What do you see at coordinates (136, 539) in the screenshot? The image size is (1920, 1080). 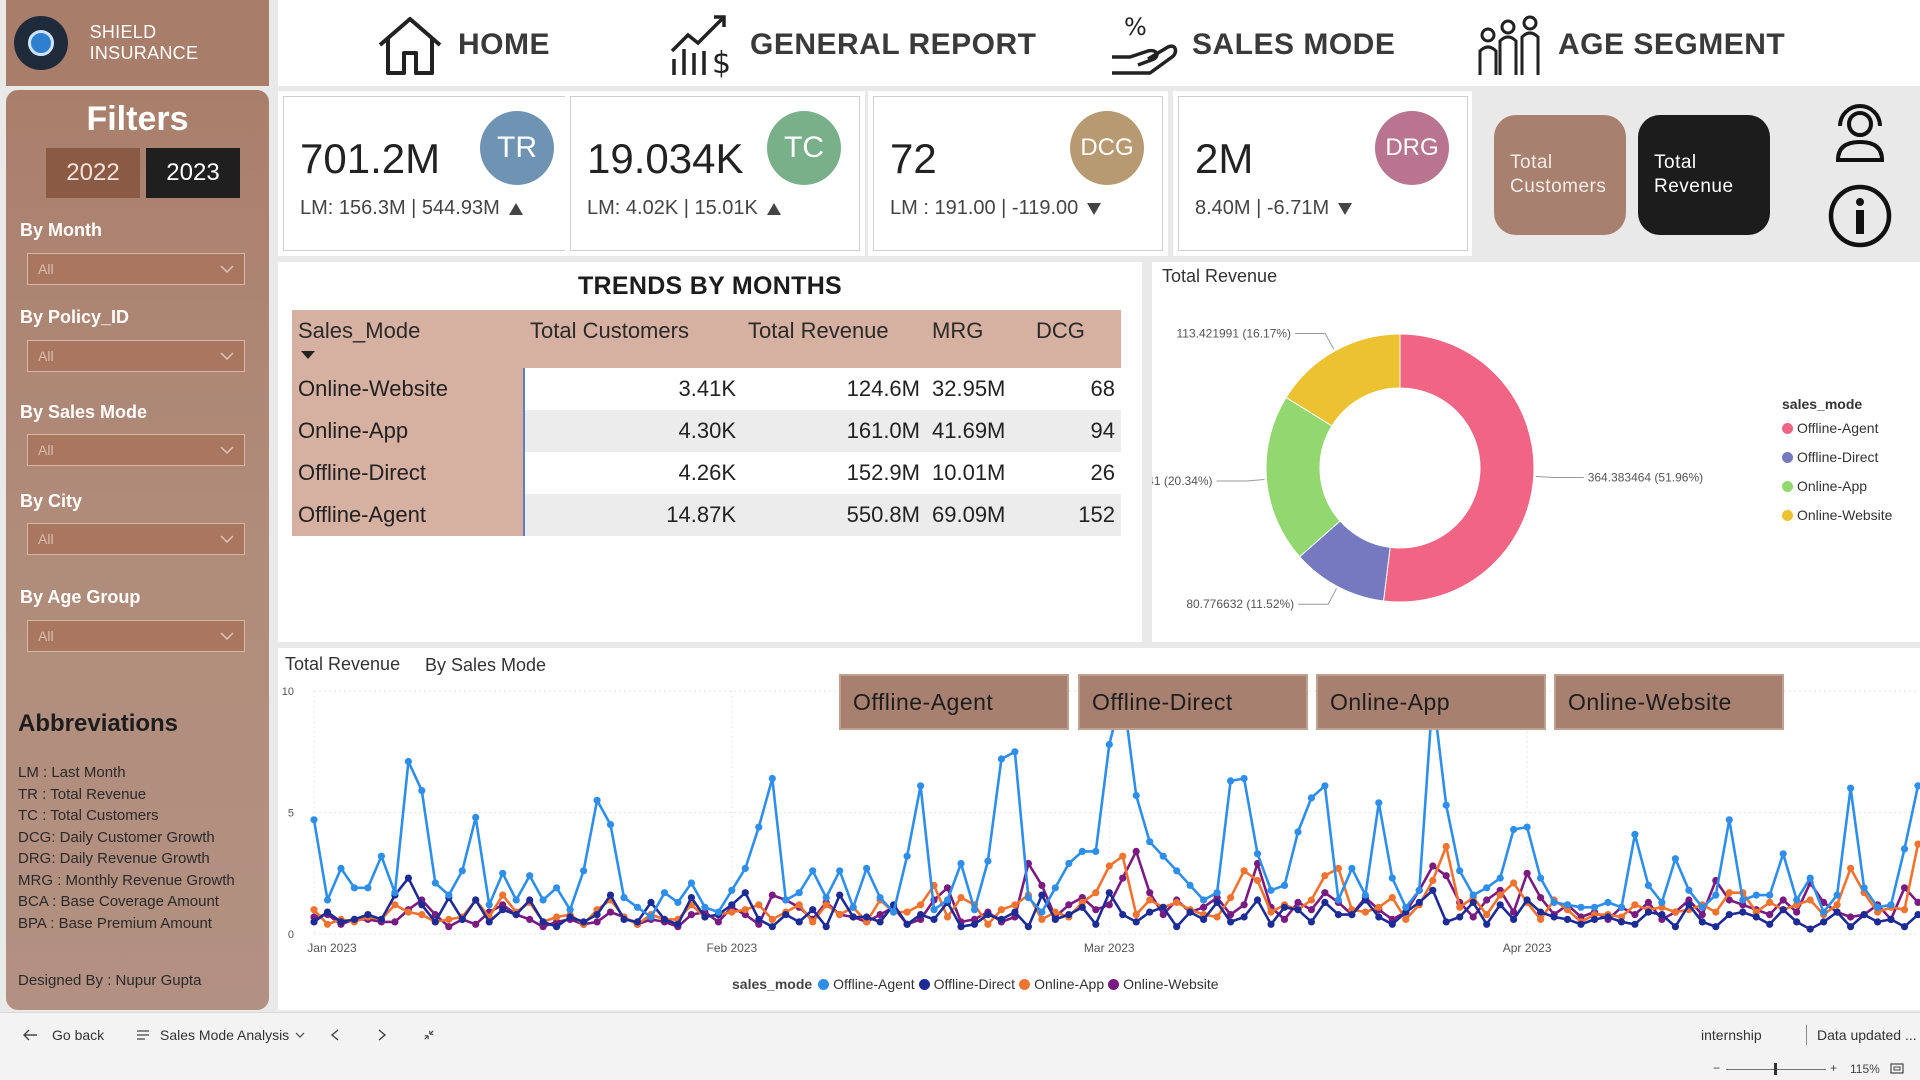 I see `city-dropdown: All` at bounding box center [136, 539].